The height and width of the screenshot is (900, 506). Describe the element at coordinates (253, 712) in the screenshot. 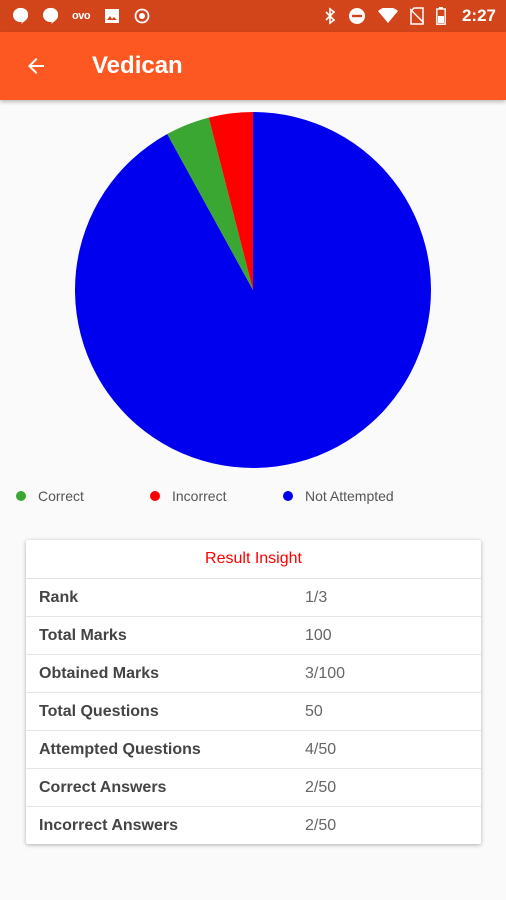

I see `result-row-total-questions: Total Questions 50` at that location.